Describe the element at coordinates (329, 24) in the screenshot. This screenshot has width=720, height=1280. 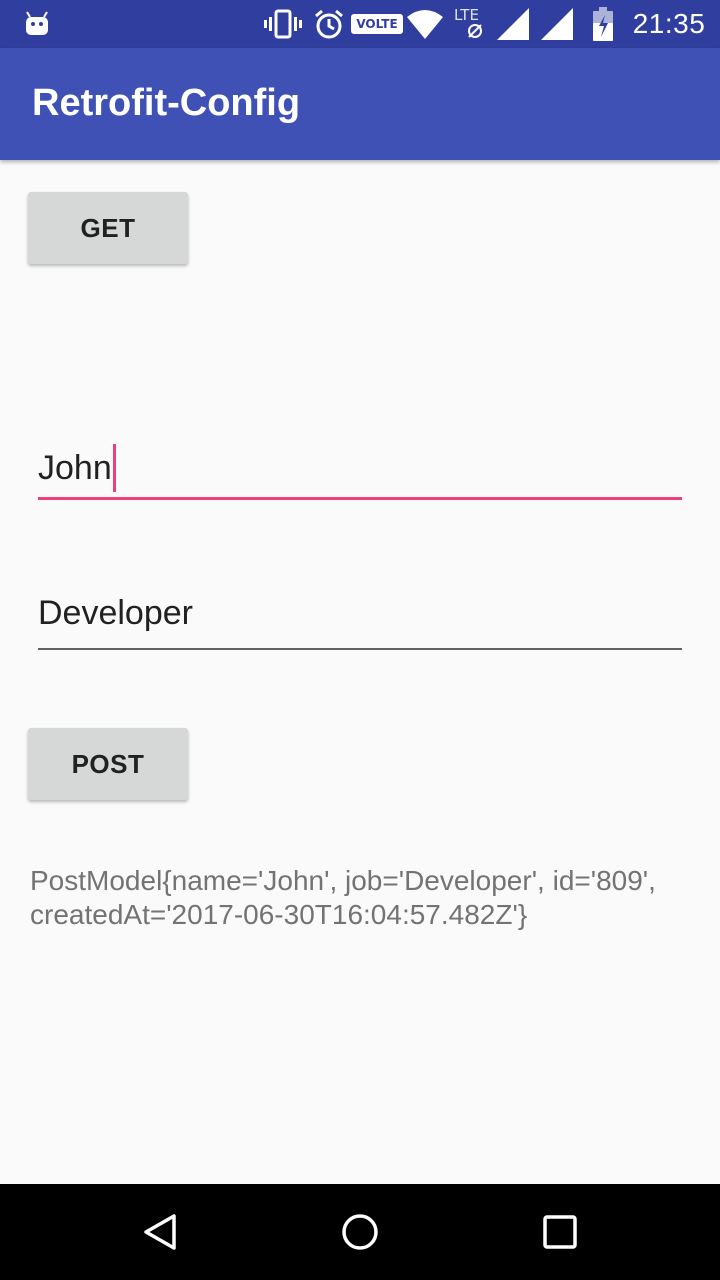
I see `alarm-icon` at that location.